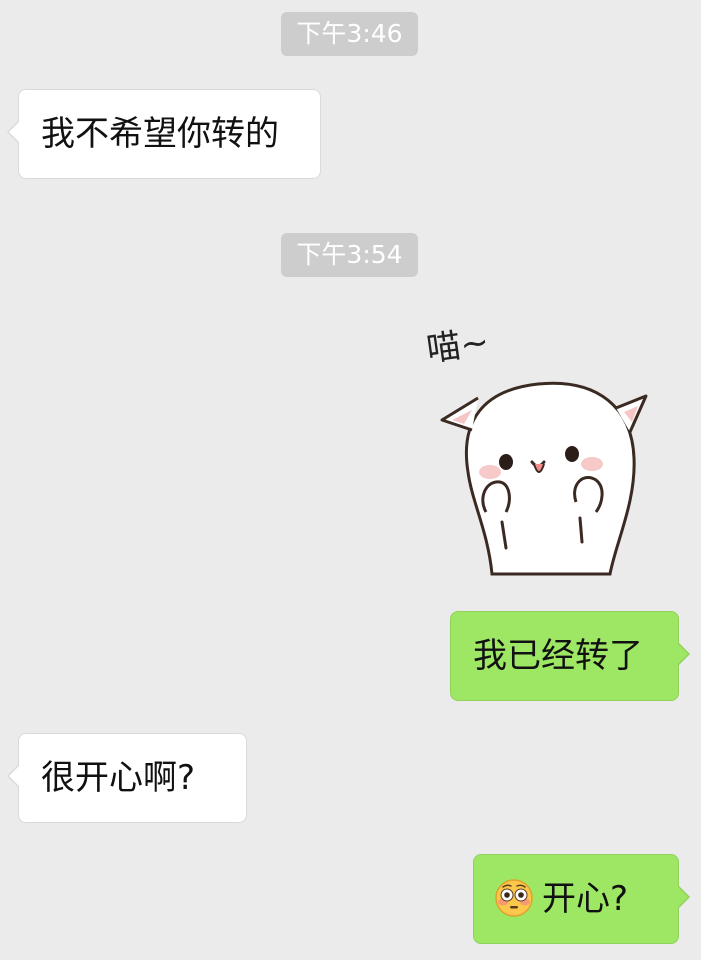  I want to click on message-text: 很开心啊?, so click(118, 778).